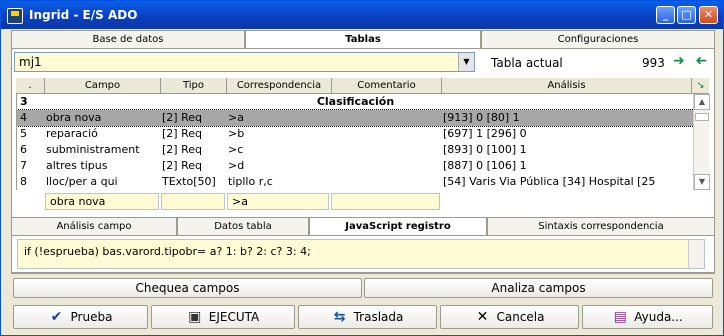  Describe the element at coordinates (15, 16) in the screenshot. I see `app-icon` at that location.